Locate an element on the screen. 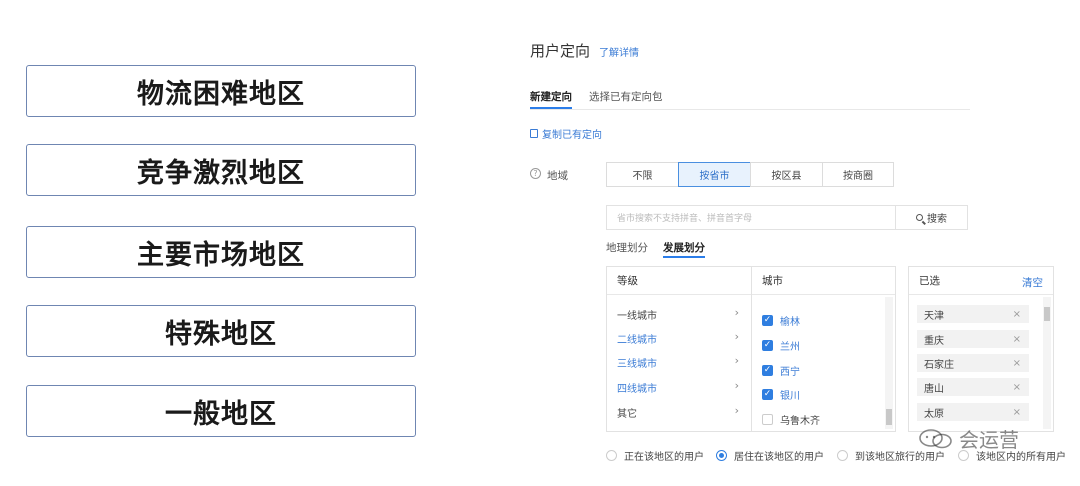 The image size is (1080, 486). region-option-business-area: 按商圈 is located at coordinates (858, 174).